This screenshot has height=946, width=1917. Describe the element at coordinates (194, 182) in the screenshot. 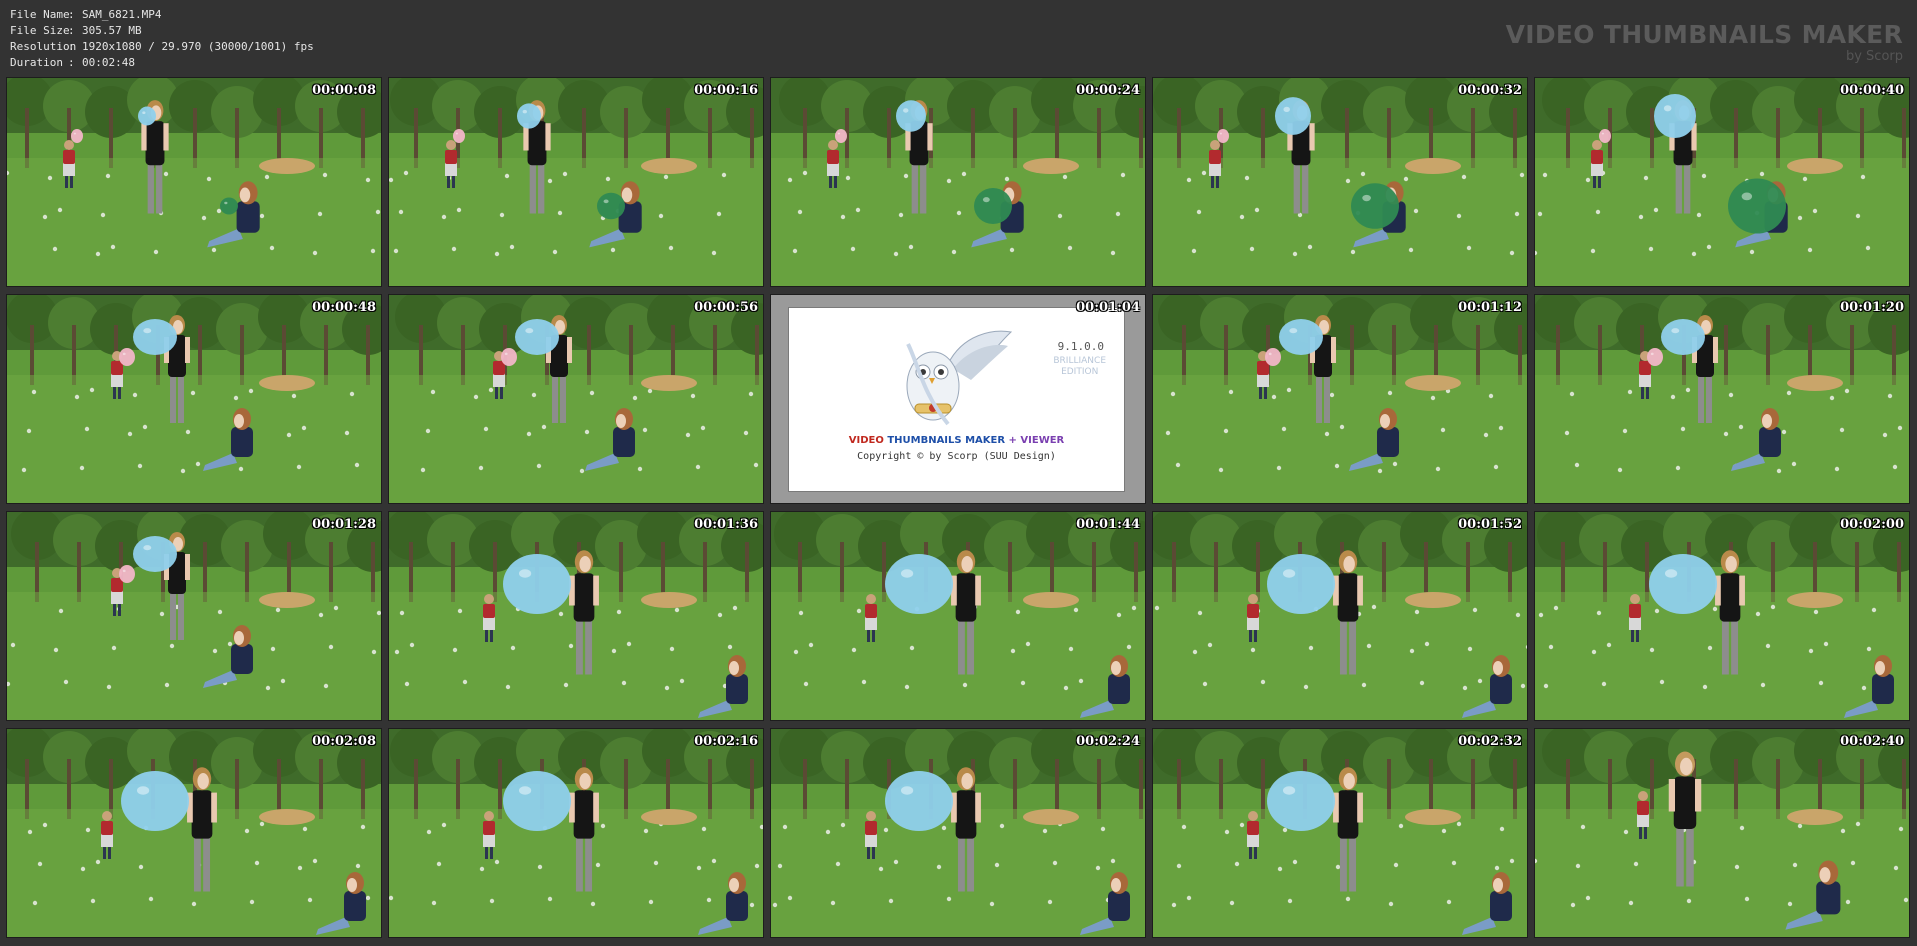

I see `thumbnail-frame: 00:00:08` at that location.